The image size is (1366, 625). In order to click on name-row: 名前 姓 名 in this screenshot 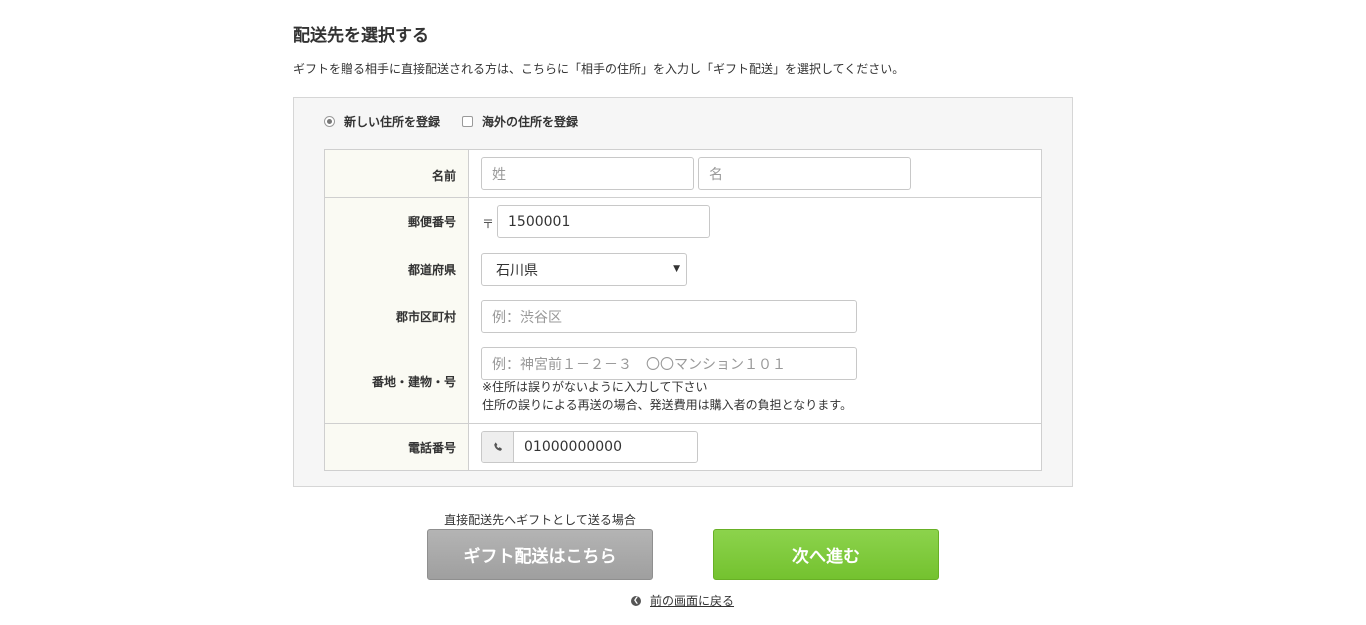, I will do `click(683, 174)`.